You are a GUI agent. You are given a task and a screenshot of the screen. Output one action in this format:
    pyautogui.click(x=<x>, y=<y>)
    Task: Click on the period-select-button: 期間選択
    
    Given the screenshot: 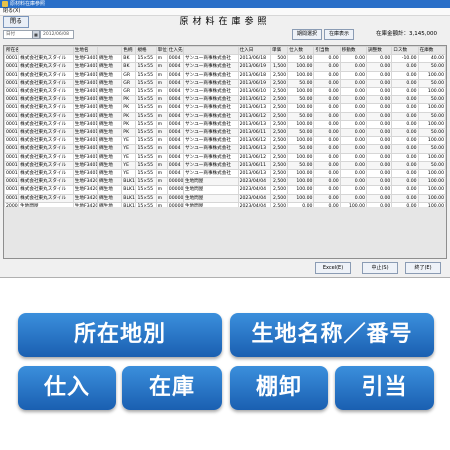 What is the action you would take?
    pyautogui.click(x=307, y=34)
    